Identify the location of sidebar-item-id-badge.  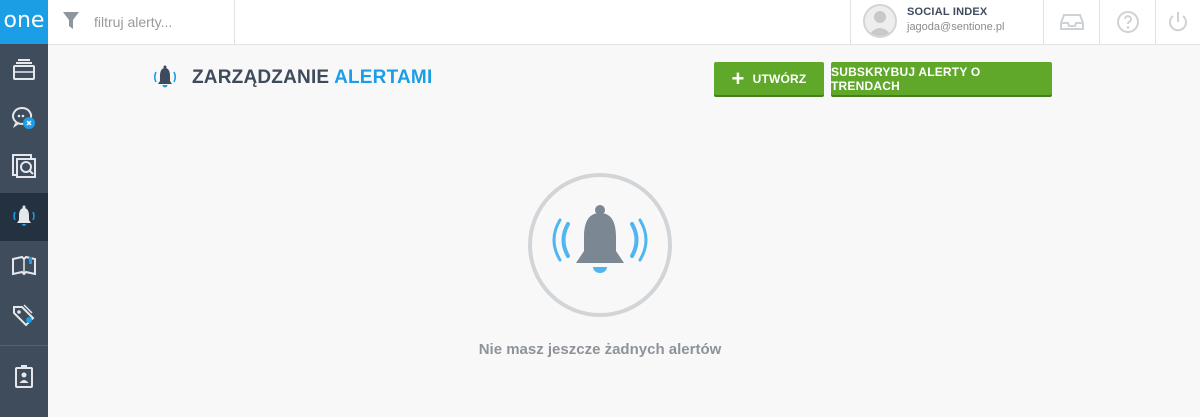
(24, 376).